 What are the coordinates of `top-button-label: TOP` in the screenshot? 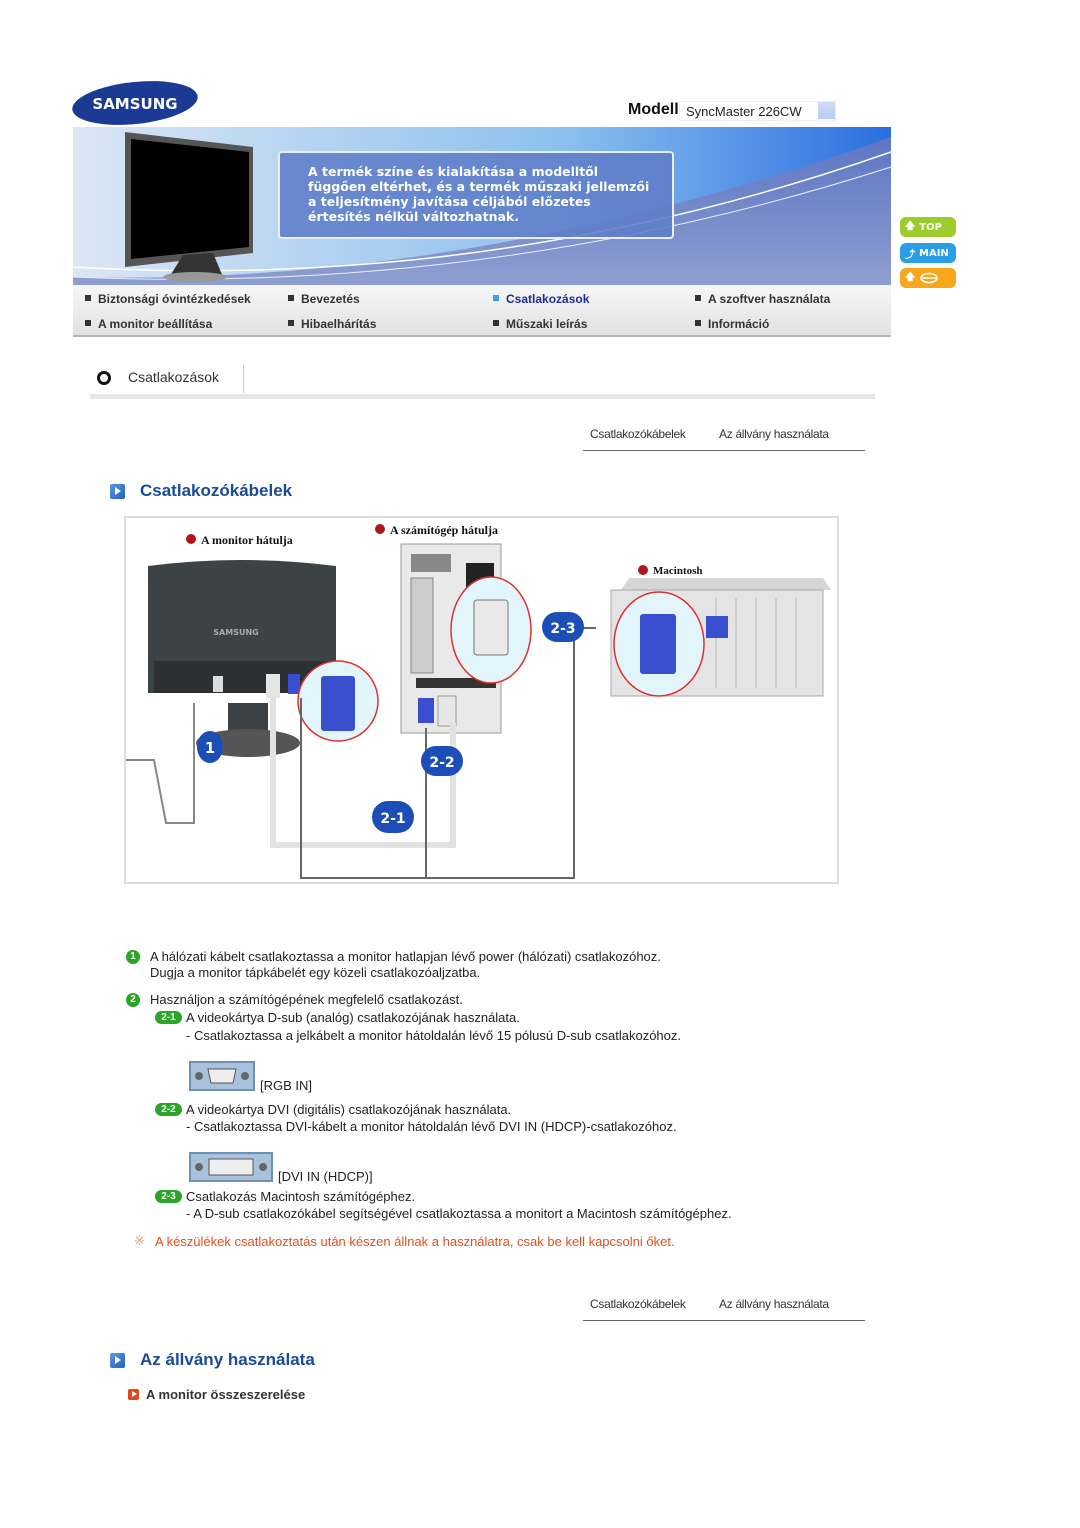 It's located at (930, 227).